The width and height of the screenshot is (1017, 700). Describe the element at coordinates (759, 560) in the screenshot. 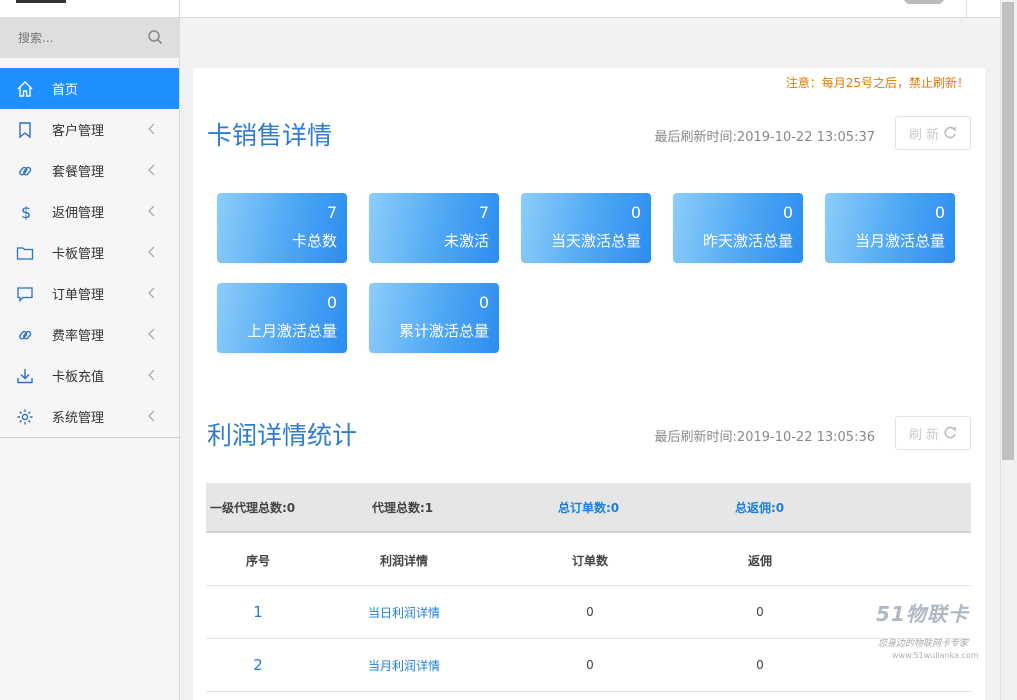

I see `column-header: 返佣` at that location.